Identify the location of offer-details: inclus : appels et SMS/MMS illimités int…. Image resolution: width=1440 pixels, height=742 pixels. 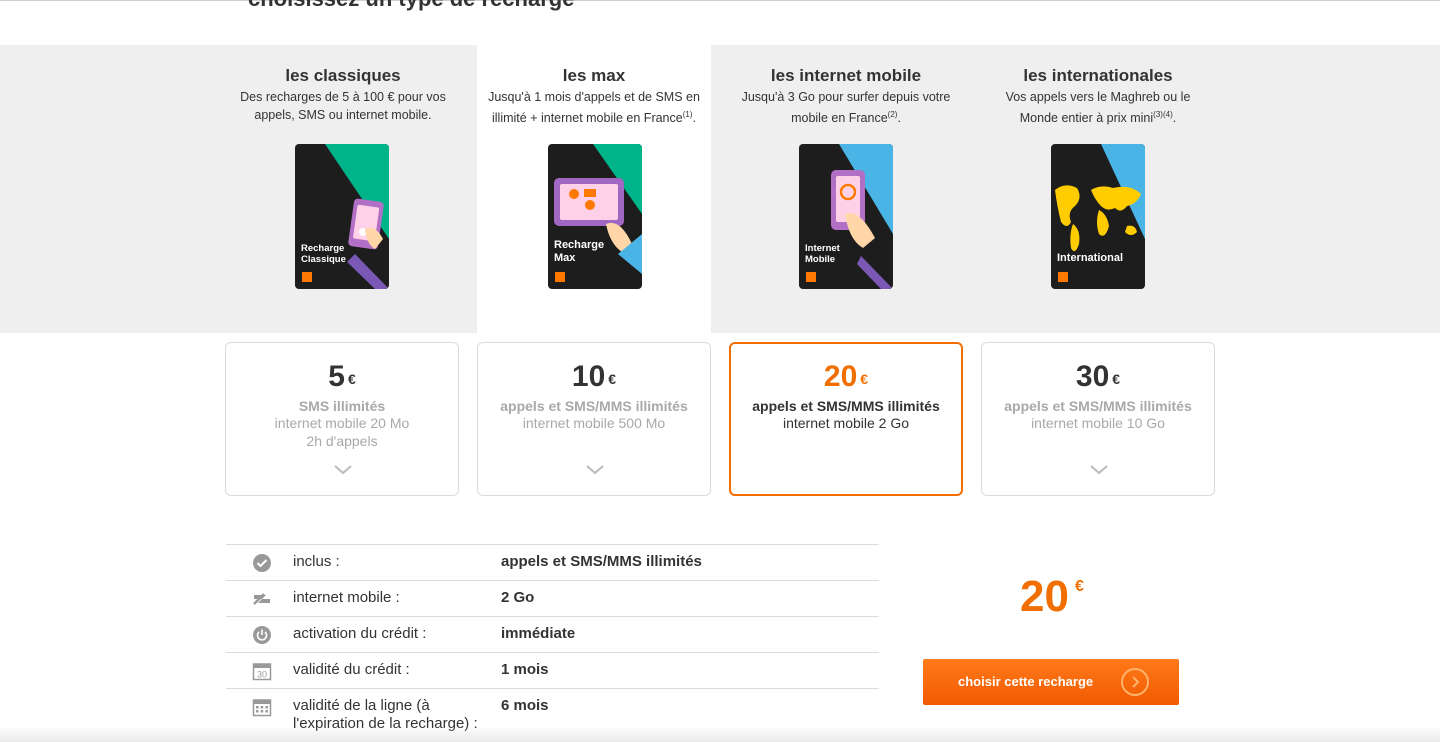
(552, 642).